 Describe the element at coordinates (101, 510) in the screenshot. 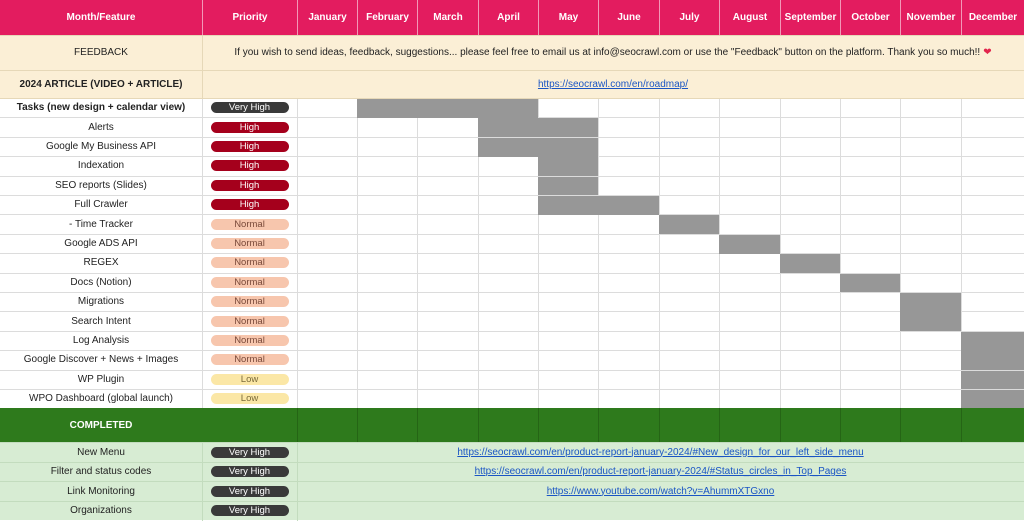

I see `completed-item-name: Organizations` at that location.